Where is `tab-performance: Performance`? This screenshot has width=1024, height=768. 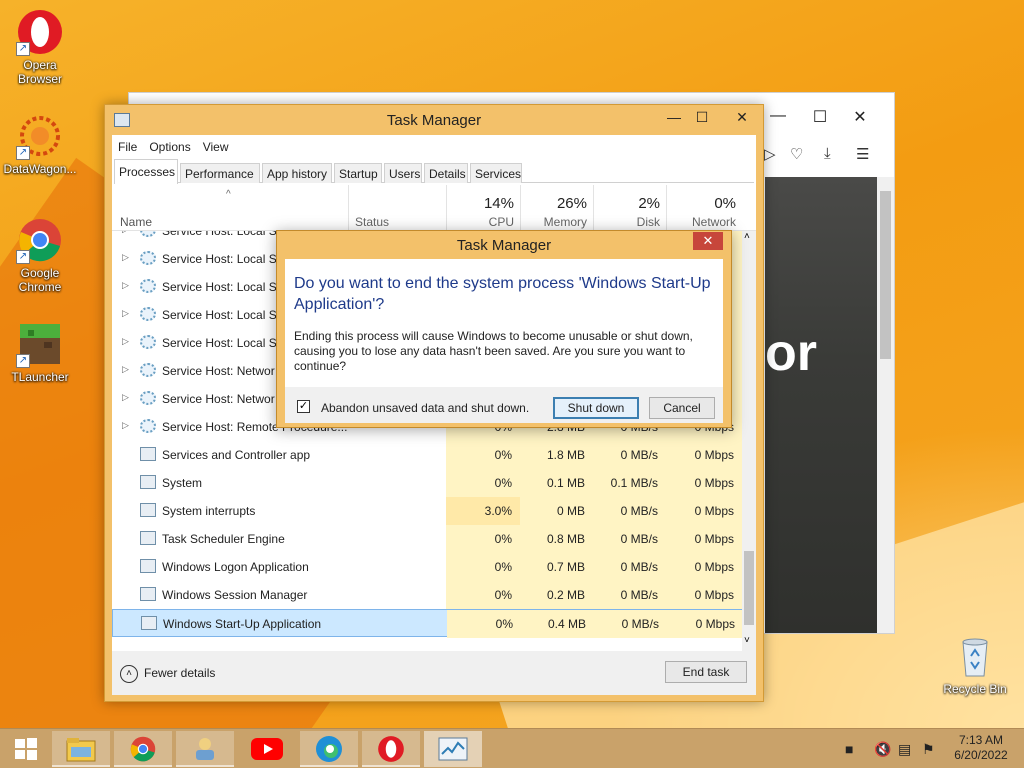
tab-performance: Performance is located at coordinates (220, 173).